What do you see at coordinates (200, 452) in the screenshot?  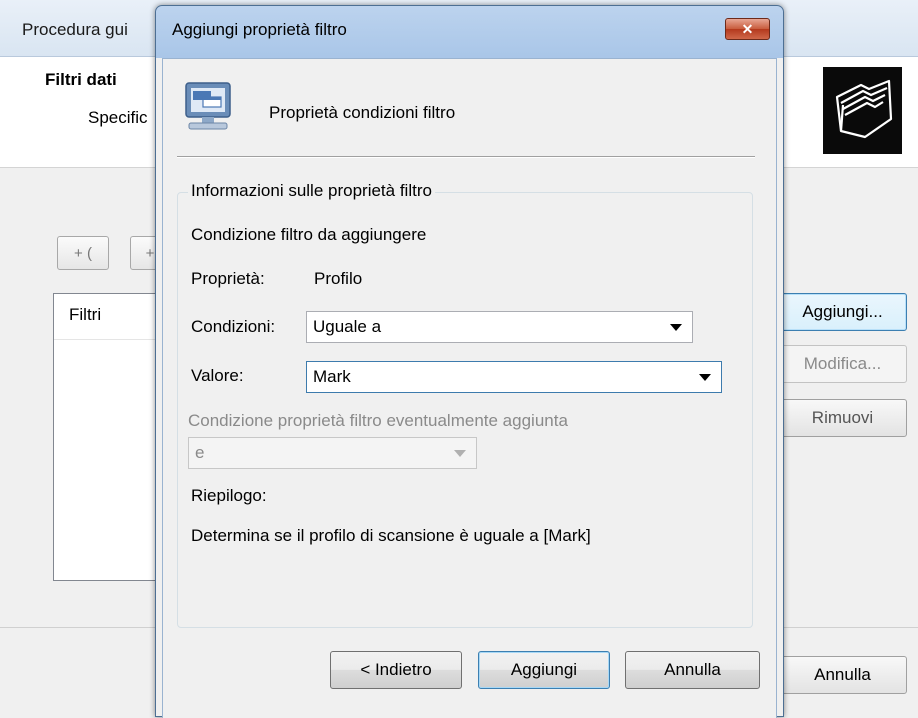 I see `additional-condition-value: e` at bounding box center [200, 452].